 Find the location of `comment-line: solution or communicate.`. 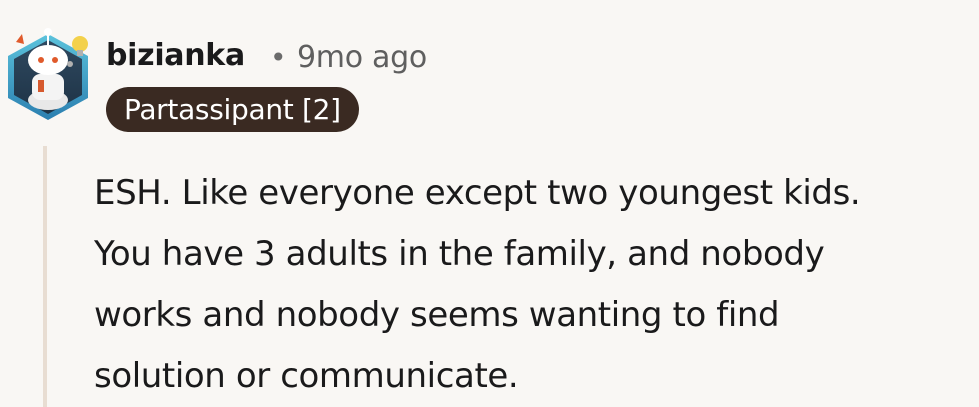

comment-line: solution or communicate. is located at coordinates (306, 376).